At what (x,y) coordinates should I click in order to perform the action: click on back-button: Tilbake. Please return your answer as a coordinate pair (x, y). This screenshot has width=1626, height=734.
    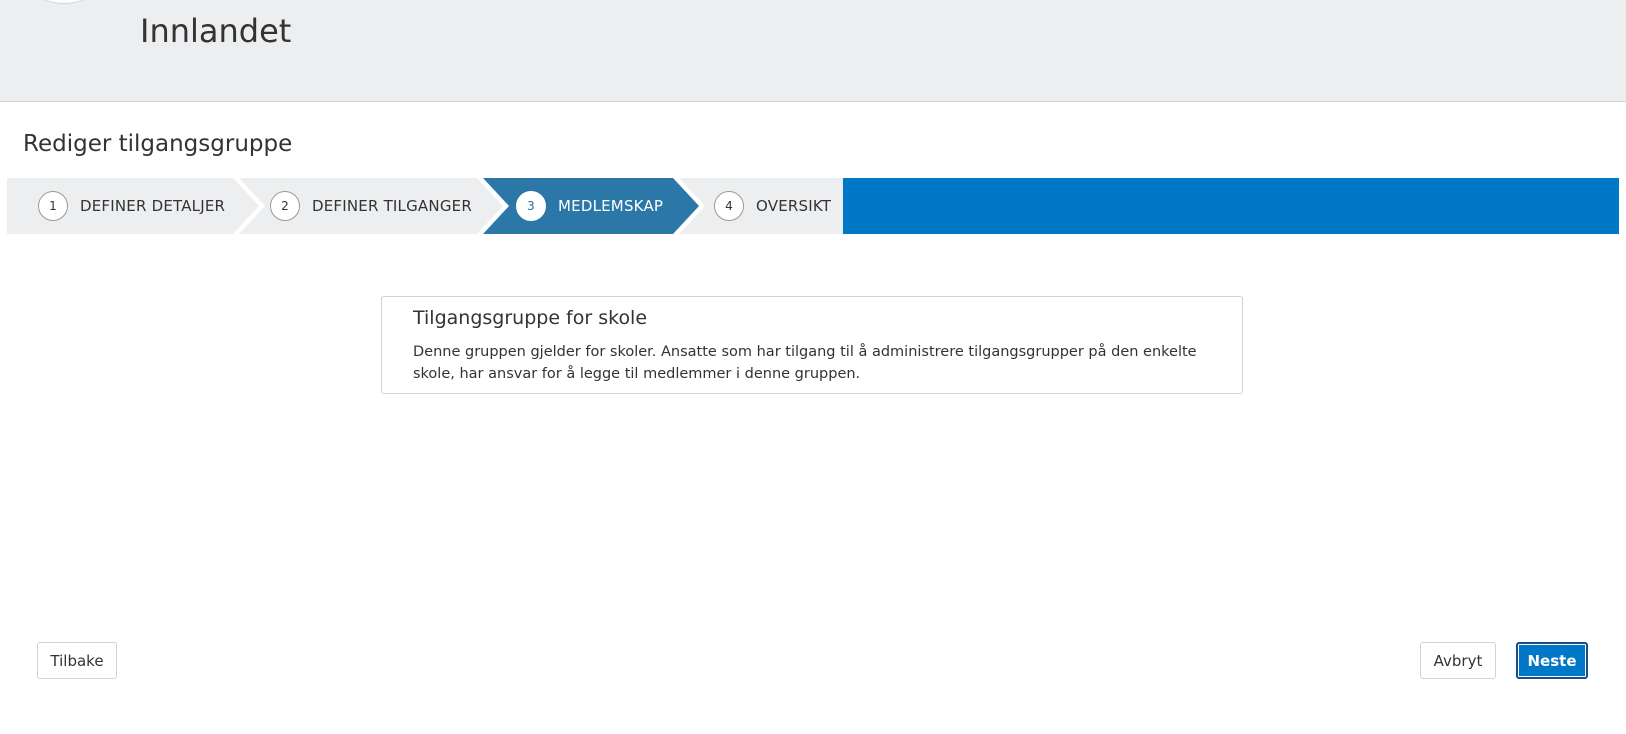
    Looking at the image, I should click on (77, 660).